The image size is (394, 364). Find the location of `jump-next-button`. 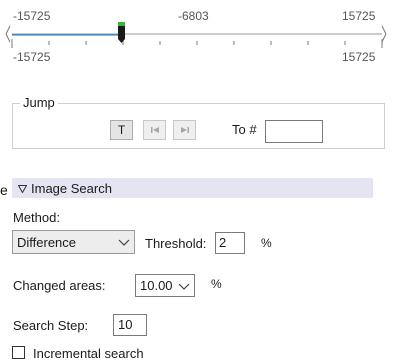

jump-next-button is located at coordinates (184, 130).